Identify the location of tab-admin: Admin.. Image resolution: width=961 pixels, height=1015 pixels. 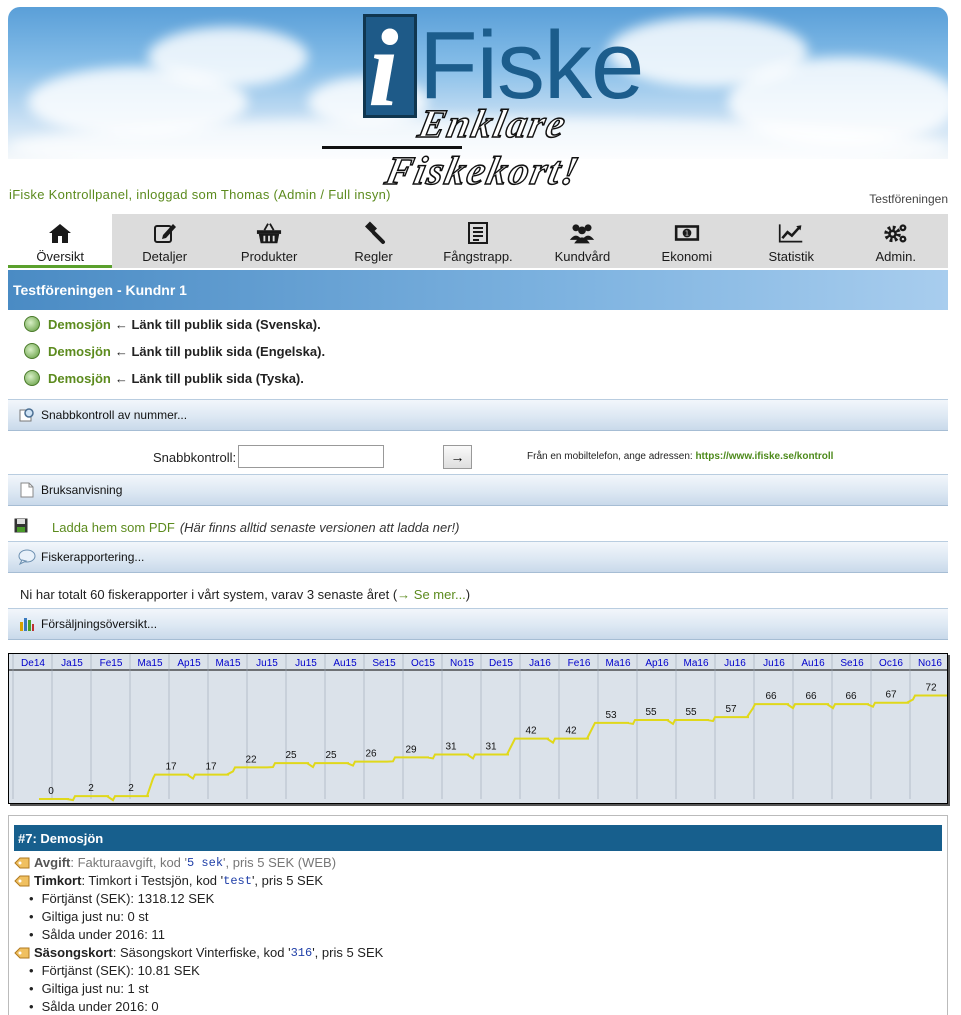
(896, 241).